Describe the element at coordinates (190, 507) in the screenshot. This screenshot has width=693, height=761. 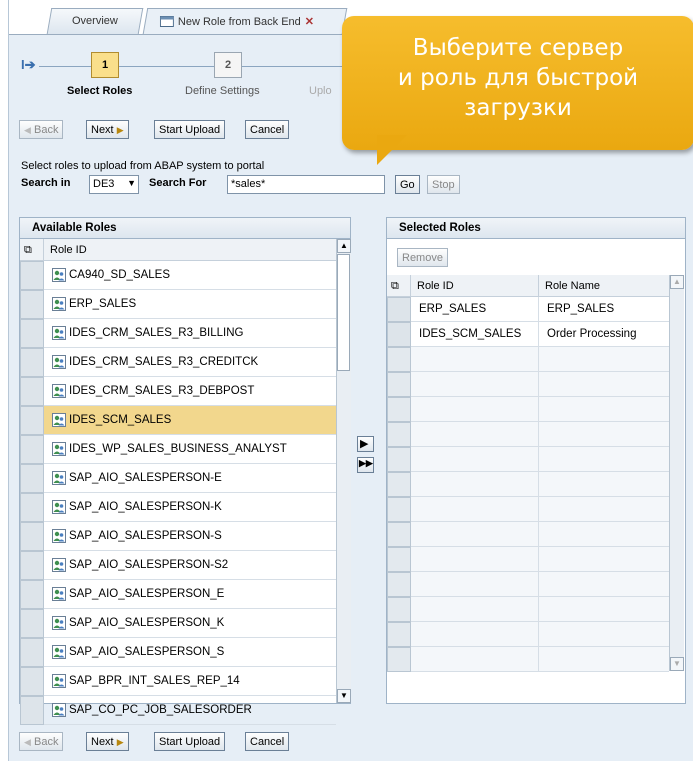
I see `table-row: SAP_AIO_SALESPERSON-K` at that location.